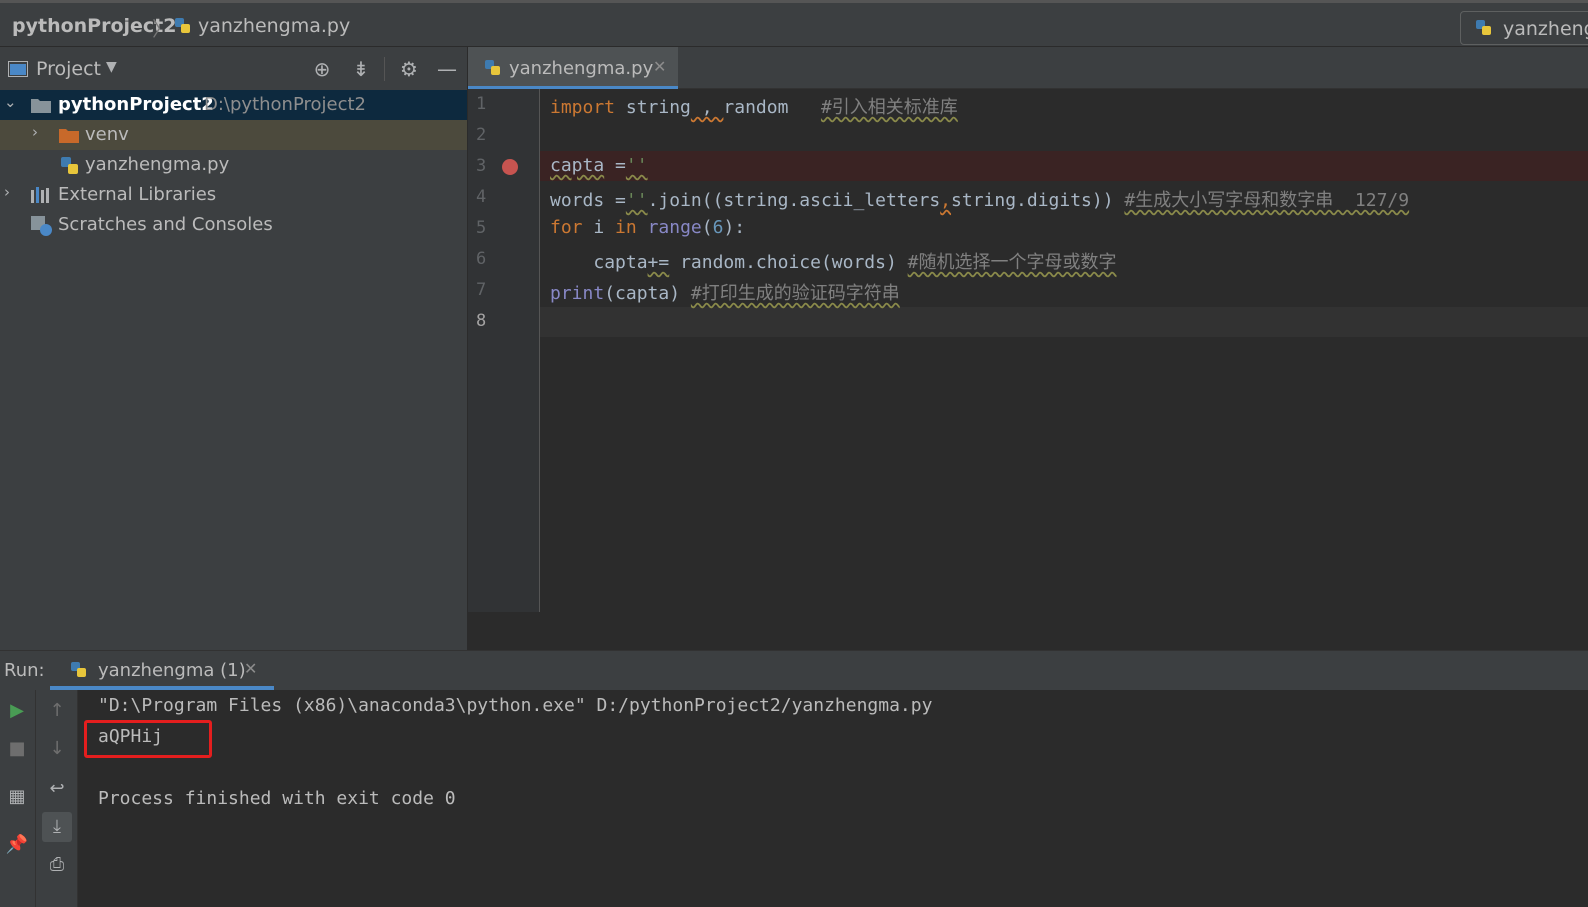 This screenshot has width=1588, height=907. Describe the element at coordinates (481, 290) in the screenshot. I see `line-number: 7` at that location.